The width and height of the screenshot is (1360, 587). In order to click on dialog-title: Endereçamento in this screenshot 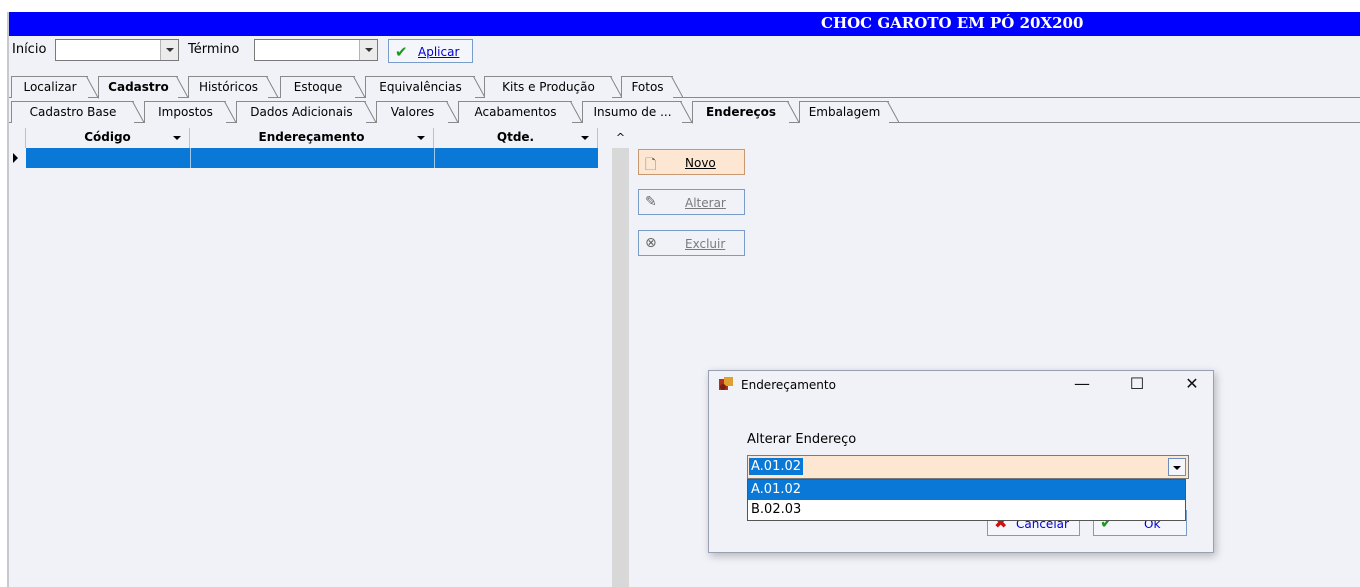, I will do `click(788, 385)`.